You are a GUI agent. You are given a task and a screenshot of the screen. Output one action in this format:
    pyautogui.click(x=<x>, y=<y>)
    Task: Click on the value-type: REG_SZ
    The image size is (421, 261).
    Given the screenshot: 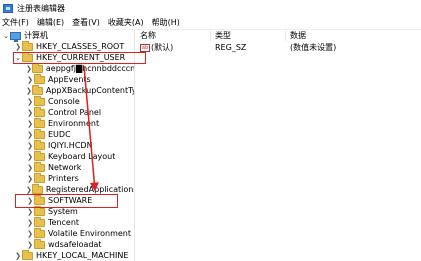 What is the action you would take?
    pyautogui.click(x=231, y=47)
    